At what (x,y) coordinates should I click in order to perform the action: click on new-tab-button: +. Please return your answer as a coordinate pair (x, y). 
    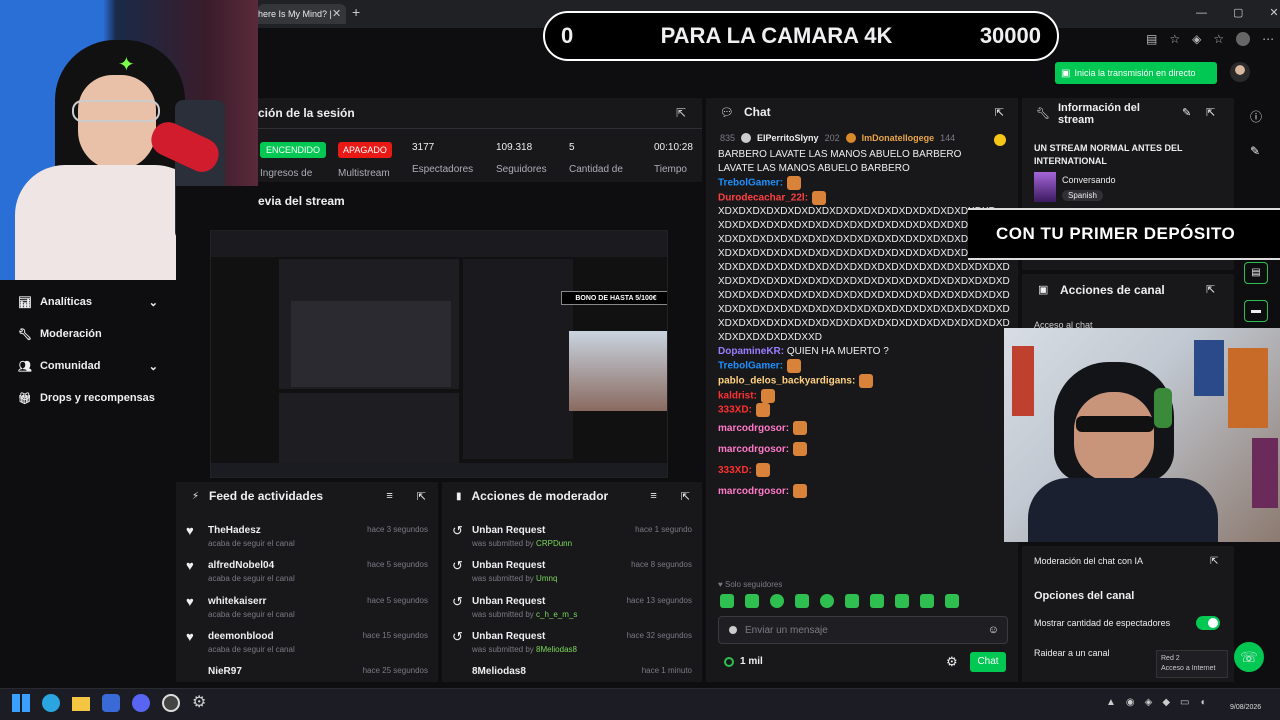
    Looking at the image, I should click on (356, 12).